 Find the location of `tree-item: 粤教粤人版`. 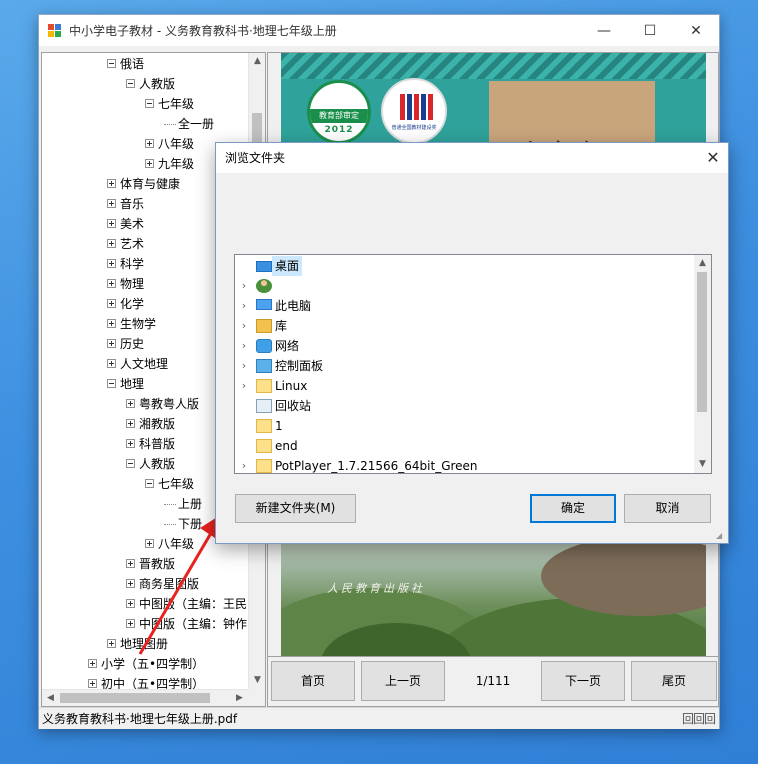

tree-item: 粤教粤人版 is located at coordinates (162, 404).